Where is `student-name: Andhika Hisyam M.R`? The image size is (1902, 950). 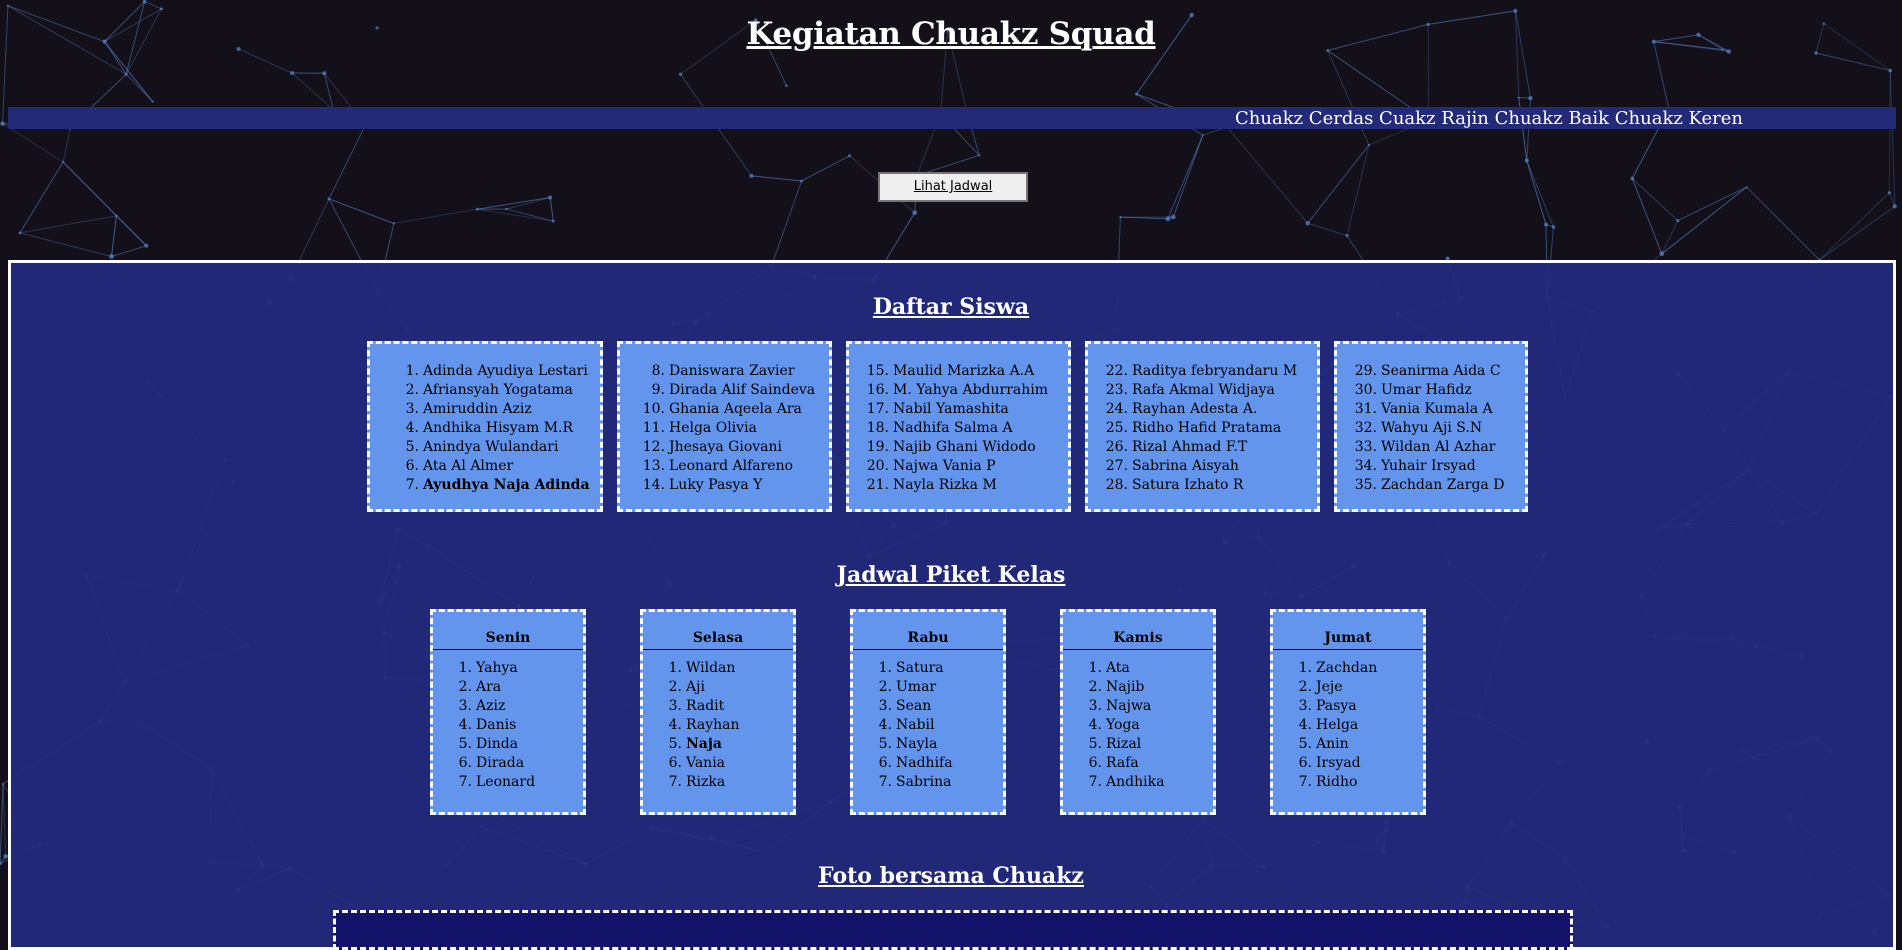
student-name: Andhika Hisyam M.R is located at coordinates (498, 428).